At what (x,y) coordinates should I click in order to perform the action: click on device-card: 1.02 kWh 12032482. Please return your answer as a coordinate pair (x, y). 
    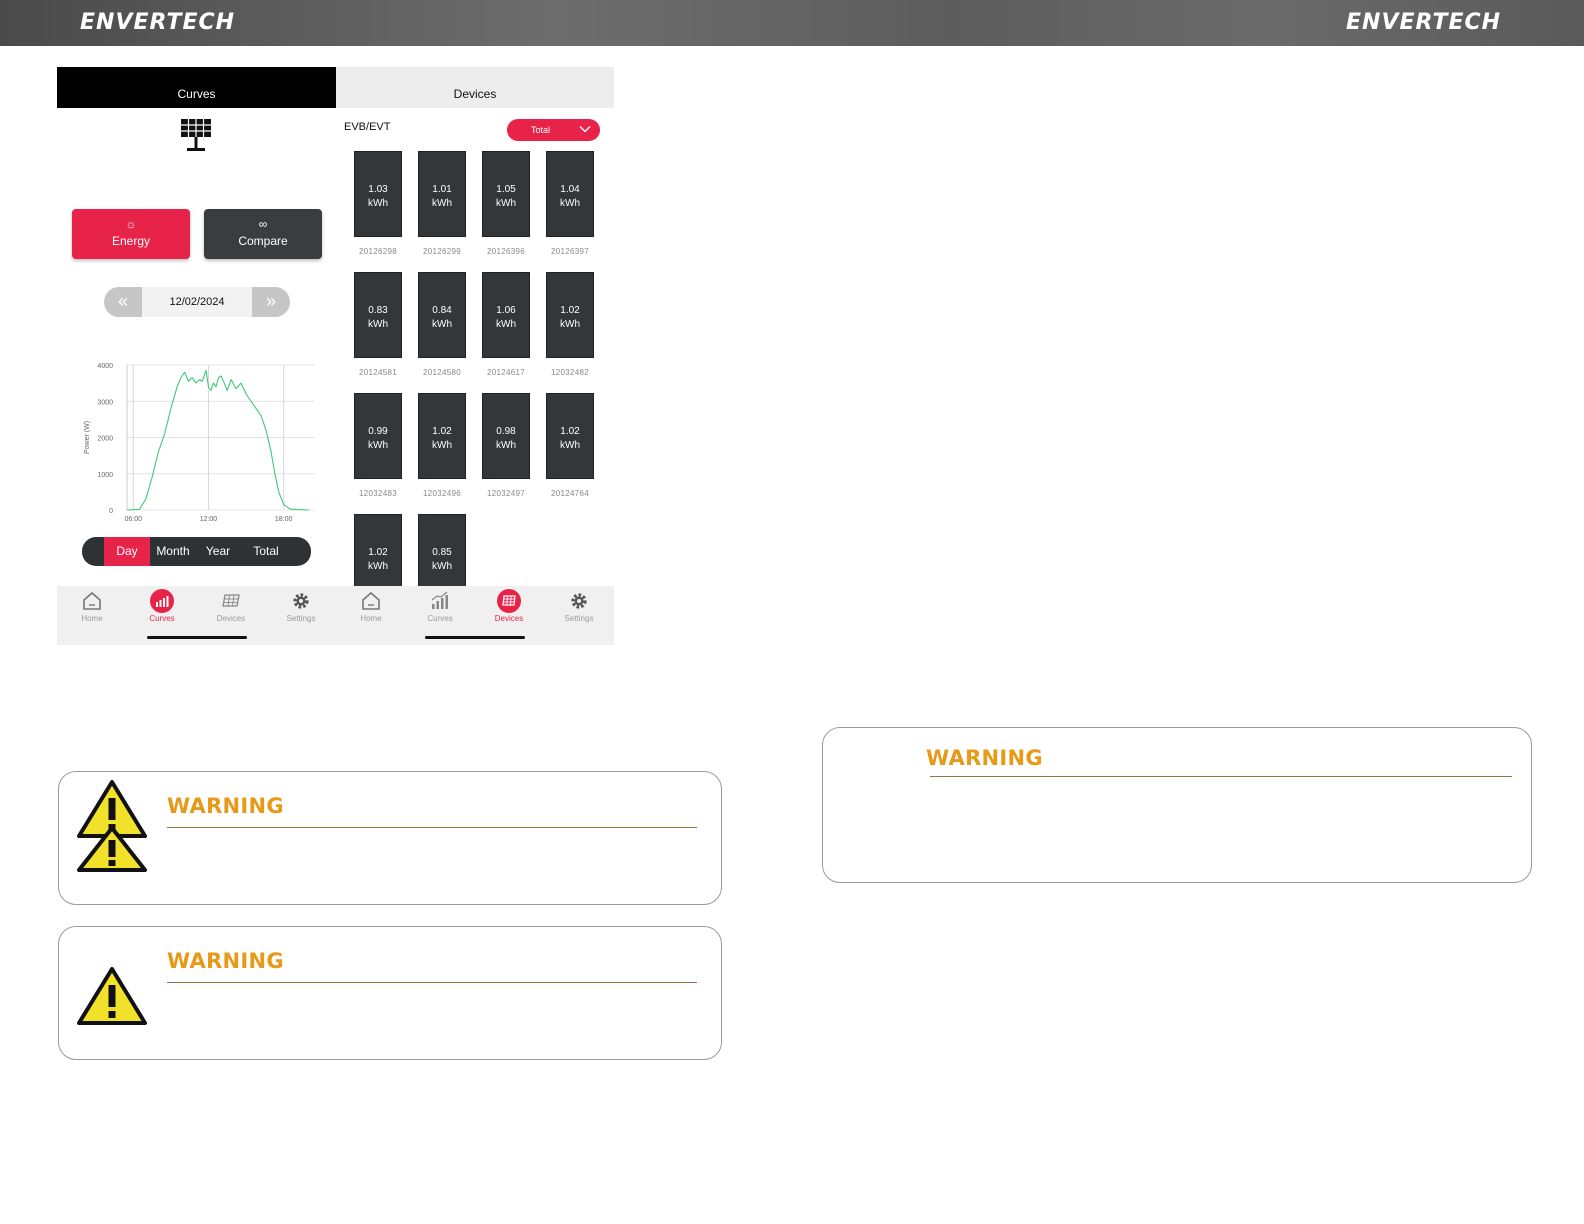
    Looking at the image, I should click on (570, 324).